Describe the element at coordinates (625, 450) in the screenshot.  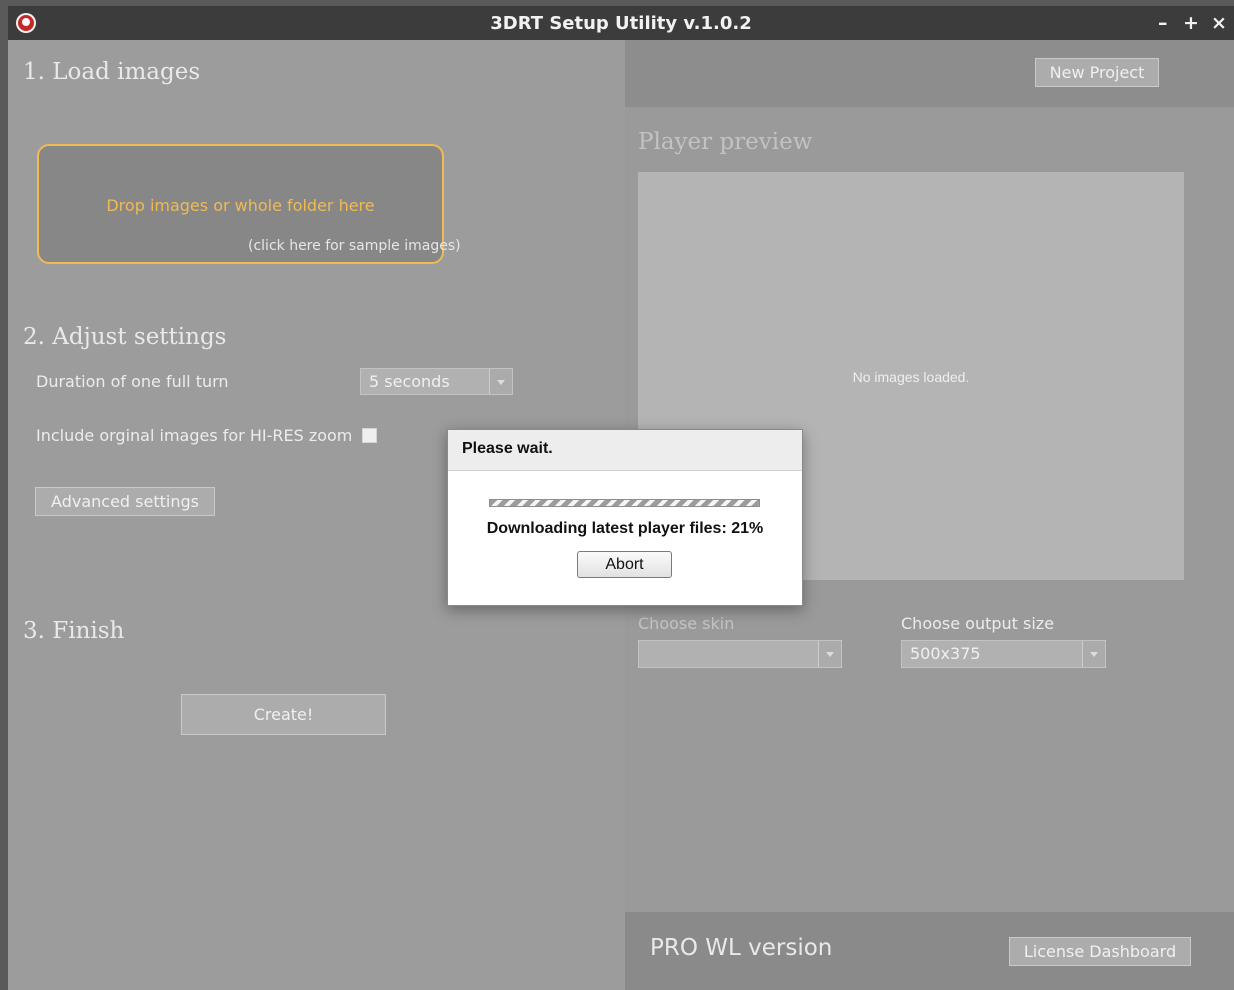
I see `dialog-header: Please wait.` at that location.